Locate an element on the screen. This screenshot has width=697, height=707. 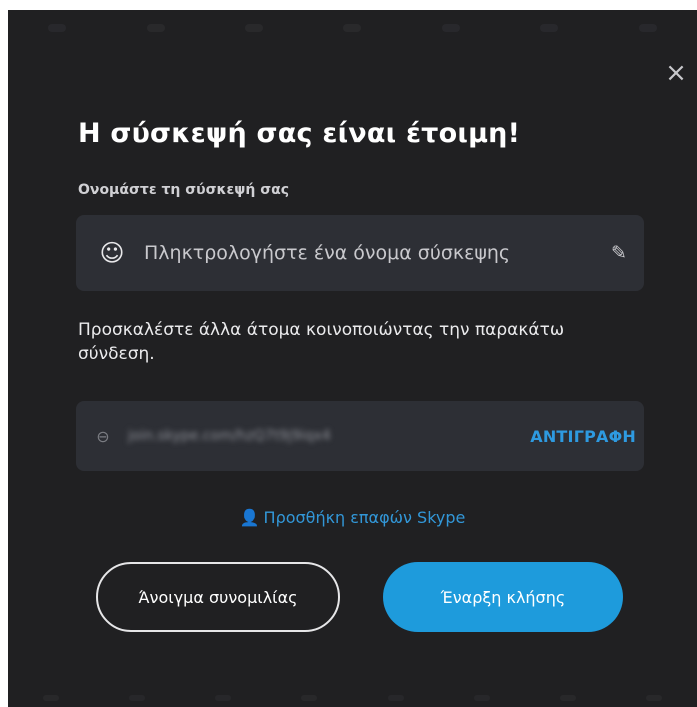
invite-link-url: join.skype.com/hzQ7t9j9iqx4 is located at coordinates (229, 436).